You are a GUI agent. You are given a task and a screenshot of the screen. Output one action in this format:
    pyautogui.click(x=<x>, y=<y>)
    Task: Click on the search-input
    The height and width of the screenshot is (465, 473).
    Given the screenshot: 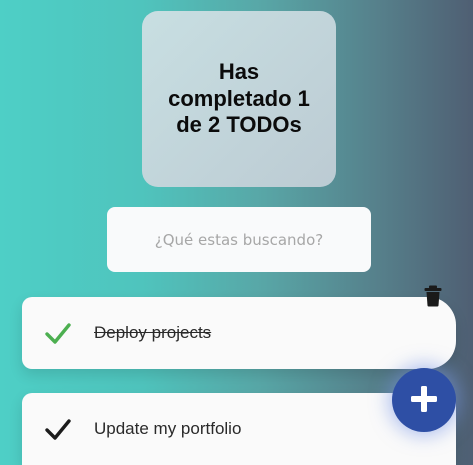 What is the action you would take?
    pyautogui.click(x=239, y=239)
    